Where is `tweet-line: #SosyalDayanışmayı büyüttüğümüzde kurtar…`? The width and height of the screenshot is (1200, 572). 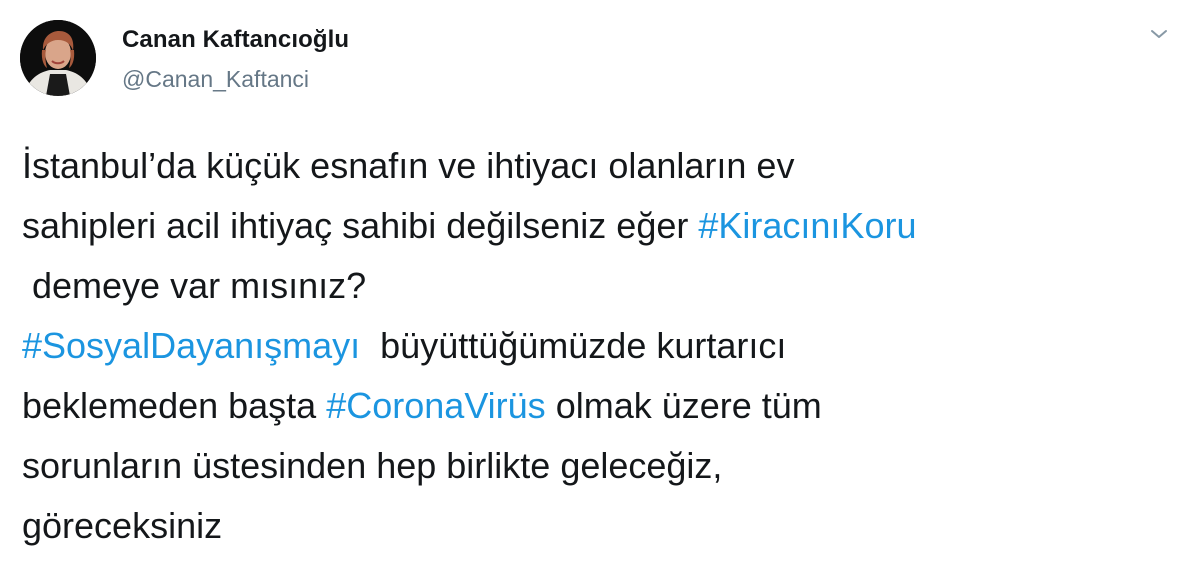
tweet-line: #SosyalDayanışmayı büyüttüğümüzde kurtar… is located at coordinates (602, 346).